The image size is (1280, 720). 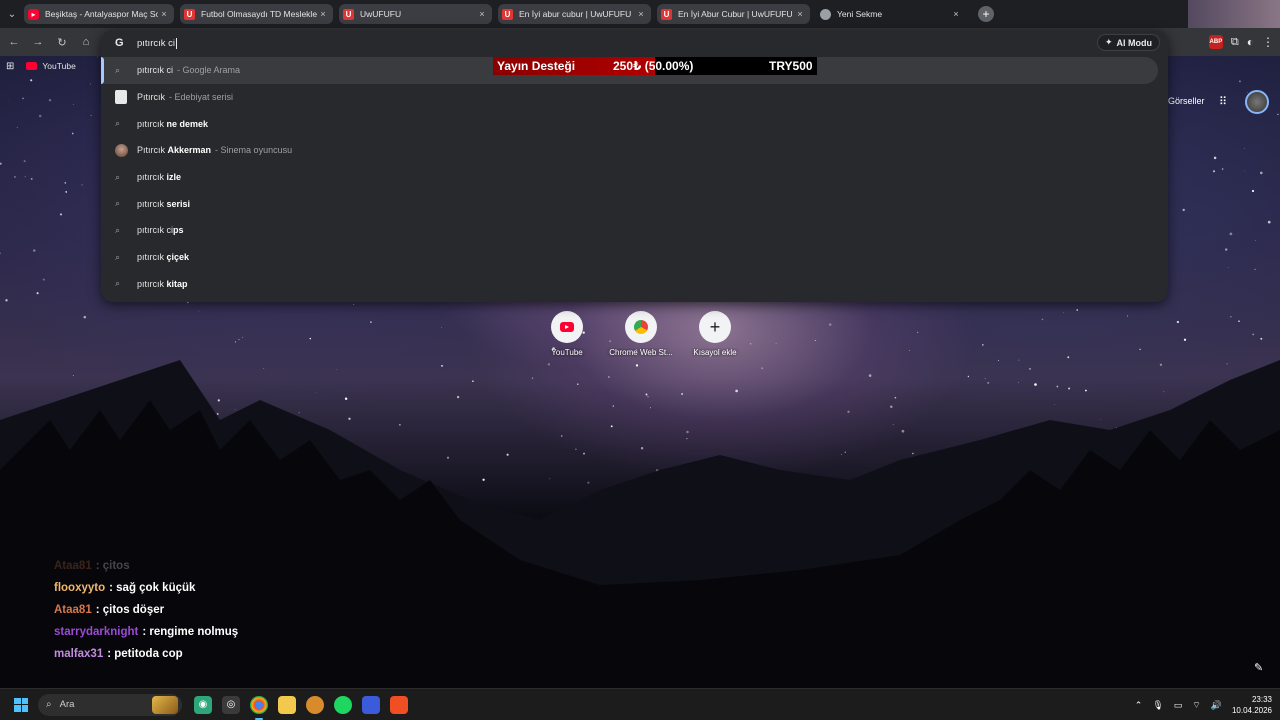 What do you see at coordinates (634, 230) in the screenshot?
I see `suggestion-item: ⌕ pıtırcık ci ps` at bounding box center [634, 230].